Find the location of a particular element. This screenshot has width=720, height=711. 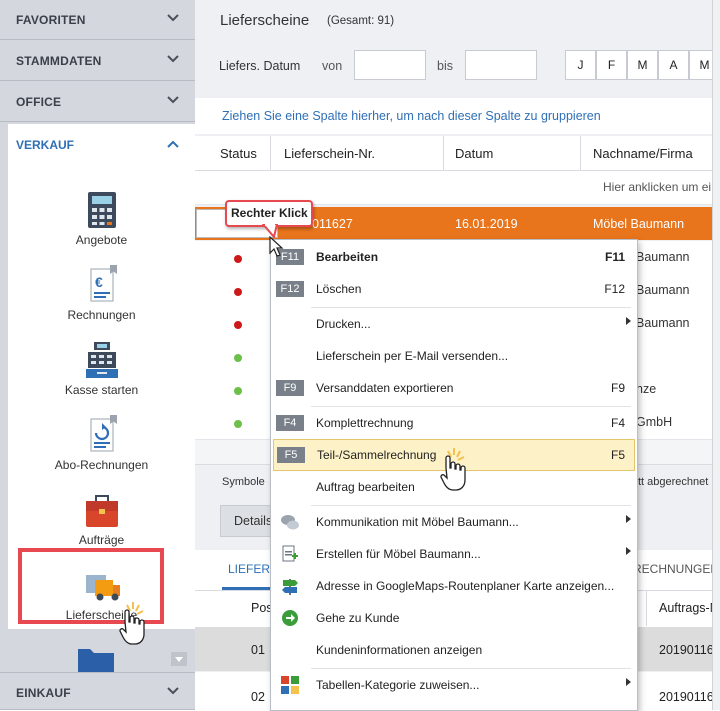

menu-label: Versanddaten exportieren is located at coordinates (385, 388).